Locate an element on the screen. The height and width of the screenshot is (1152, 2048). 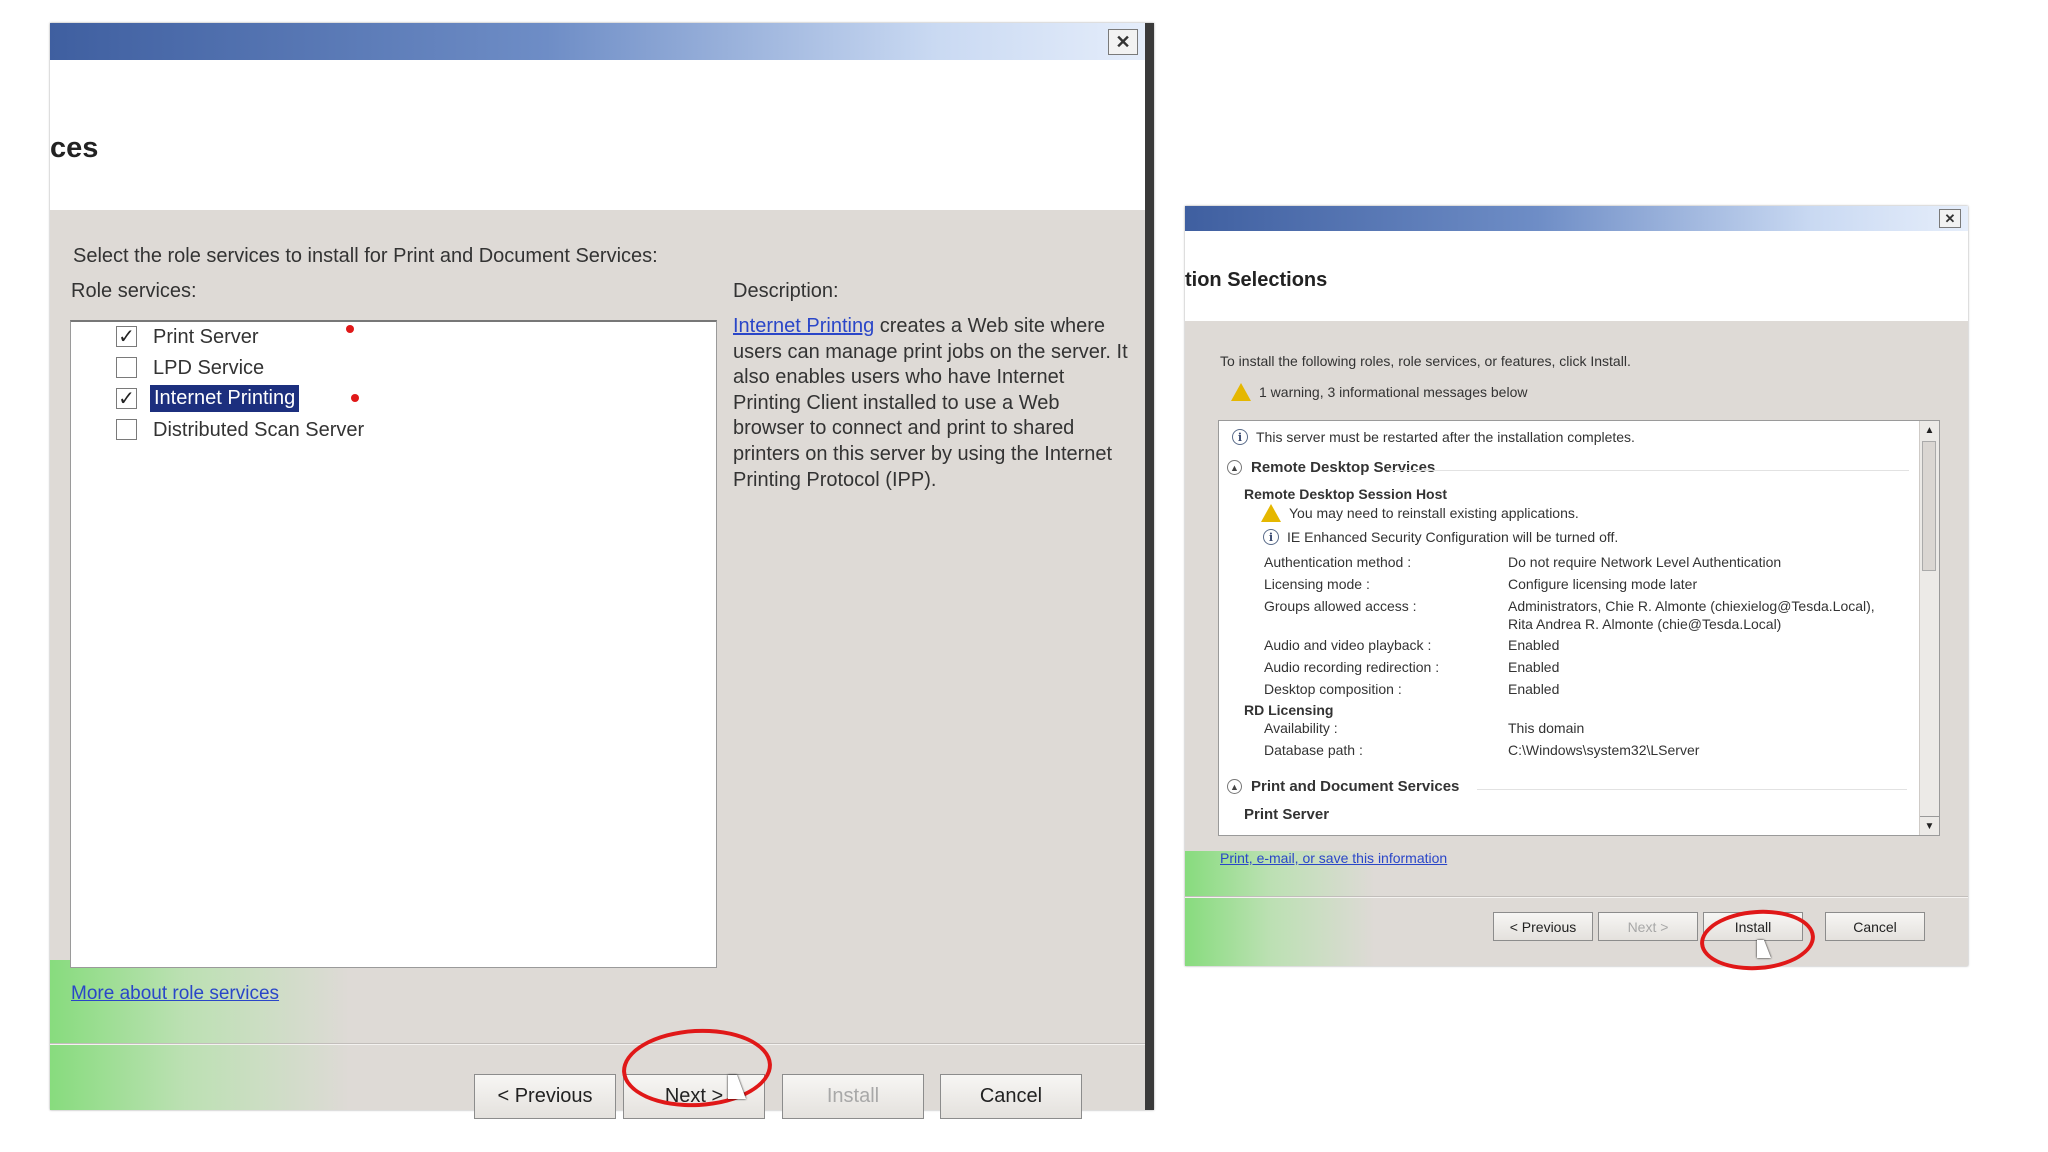
section-print-document-services: ▲ Print and Document Services is located at coordinates (1343, 786).